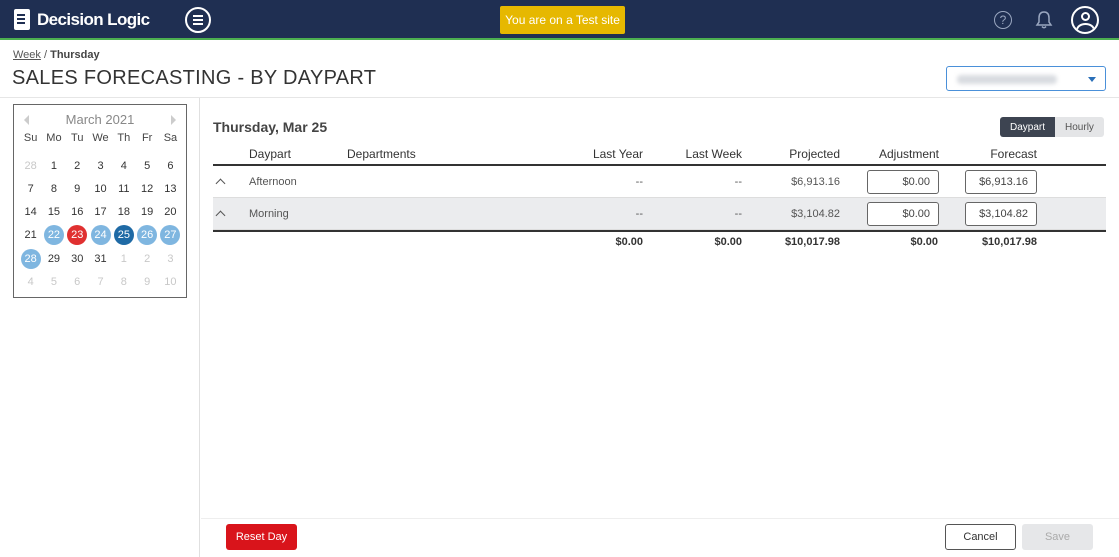 This screenshot has height=557, width=1119. What do you see at coordinates (198, 20) in the screenshot?
I see `menu-icon` at bounding box center [198, 20].